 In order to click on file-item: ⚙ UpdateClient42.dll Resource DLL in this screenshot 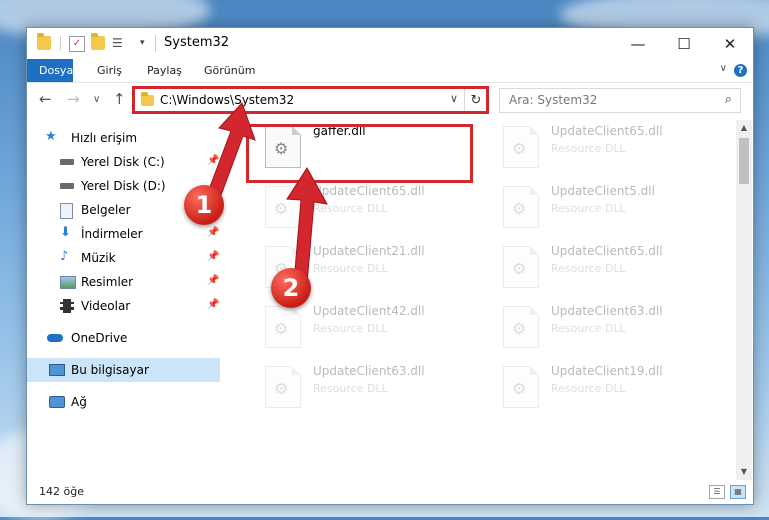, I will do `click(363, 326)`.